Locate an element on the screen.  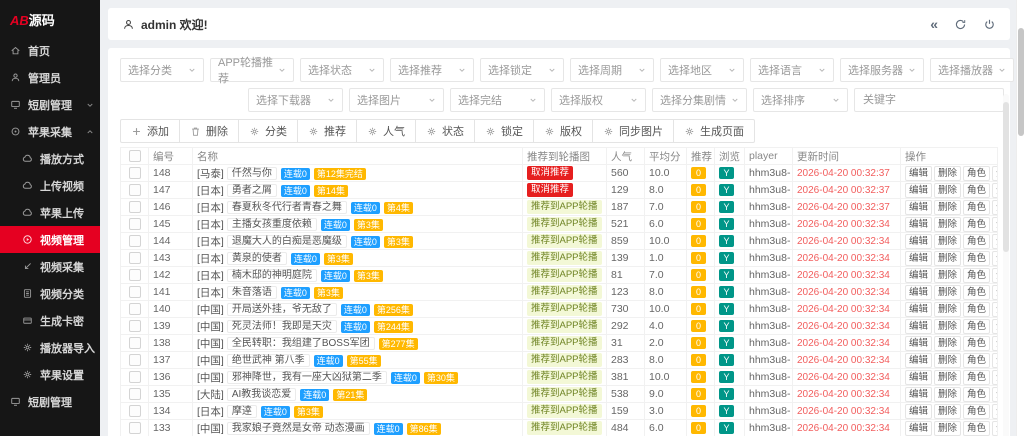
keyword-input is located at coordinates (929, 100).